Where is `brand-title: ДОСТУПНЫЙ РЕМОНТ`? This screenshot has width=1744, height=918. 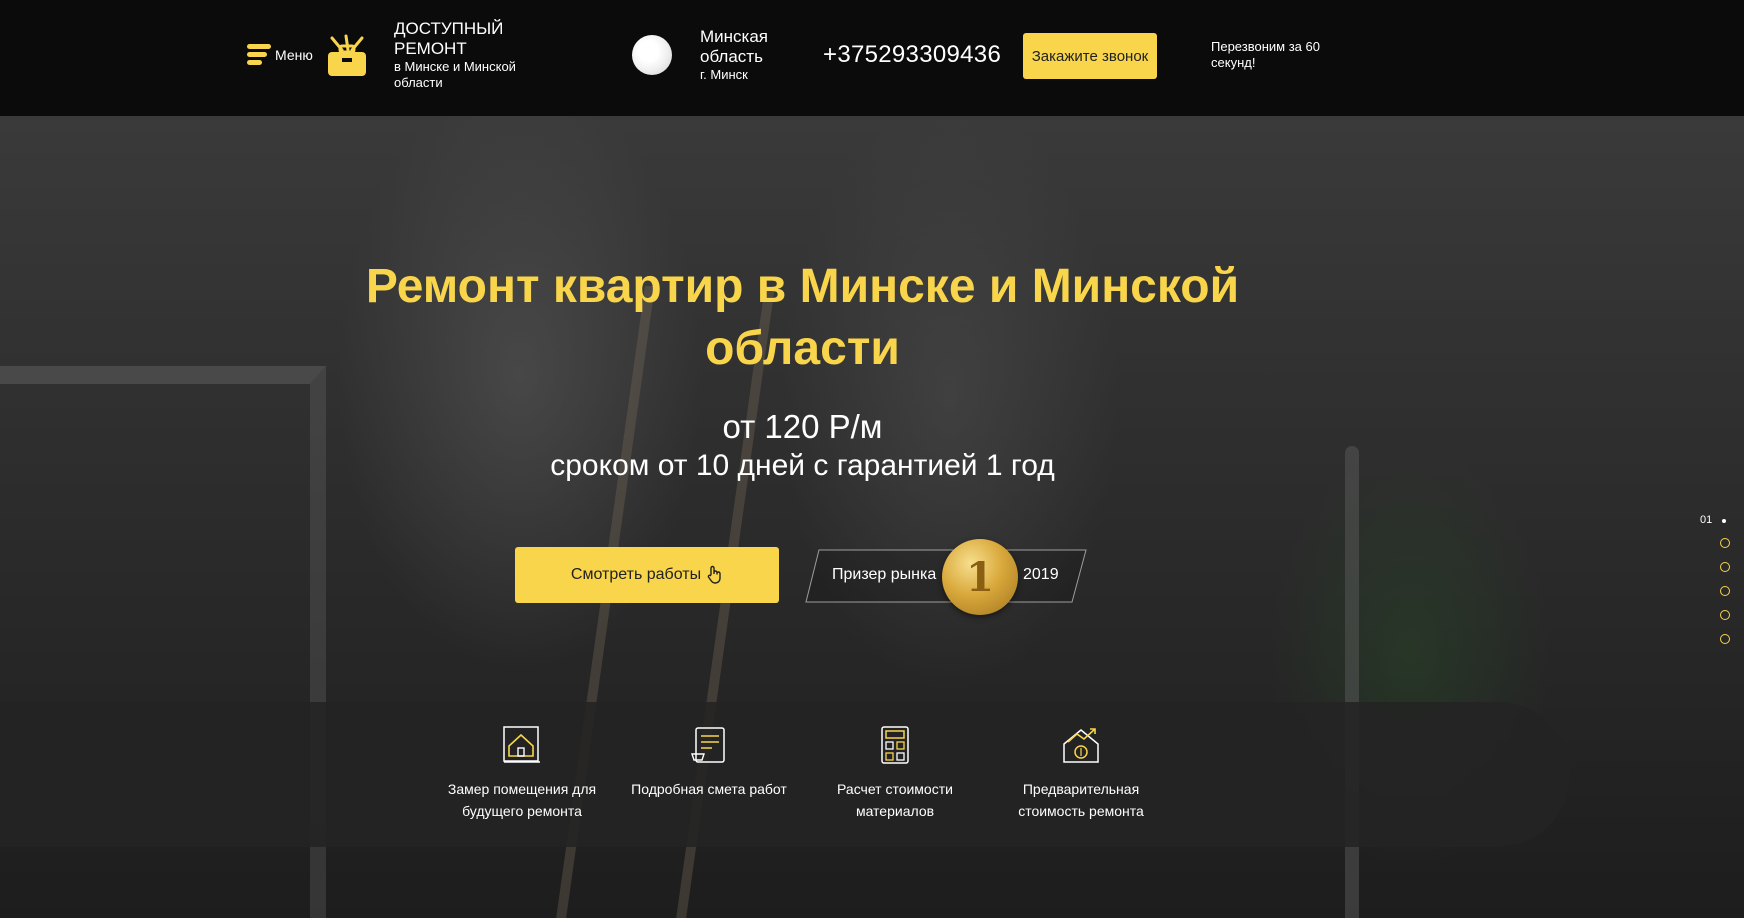
brand-title: ДОСТУПНЫЙ РЕМОНТ is located at coordinates (449, 38).